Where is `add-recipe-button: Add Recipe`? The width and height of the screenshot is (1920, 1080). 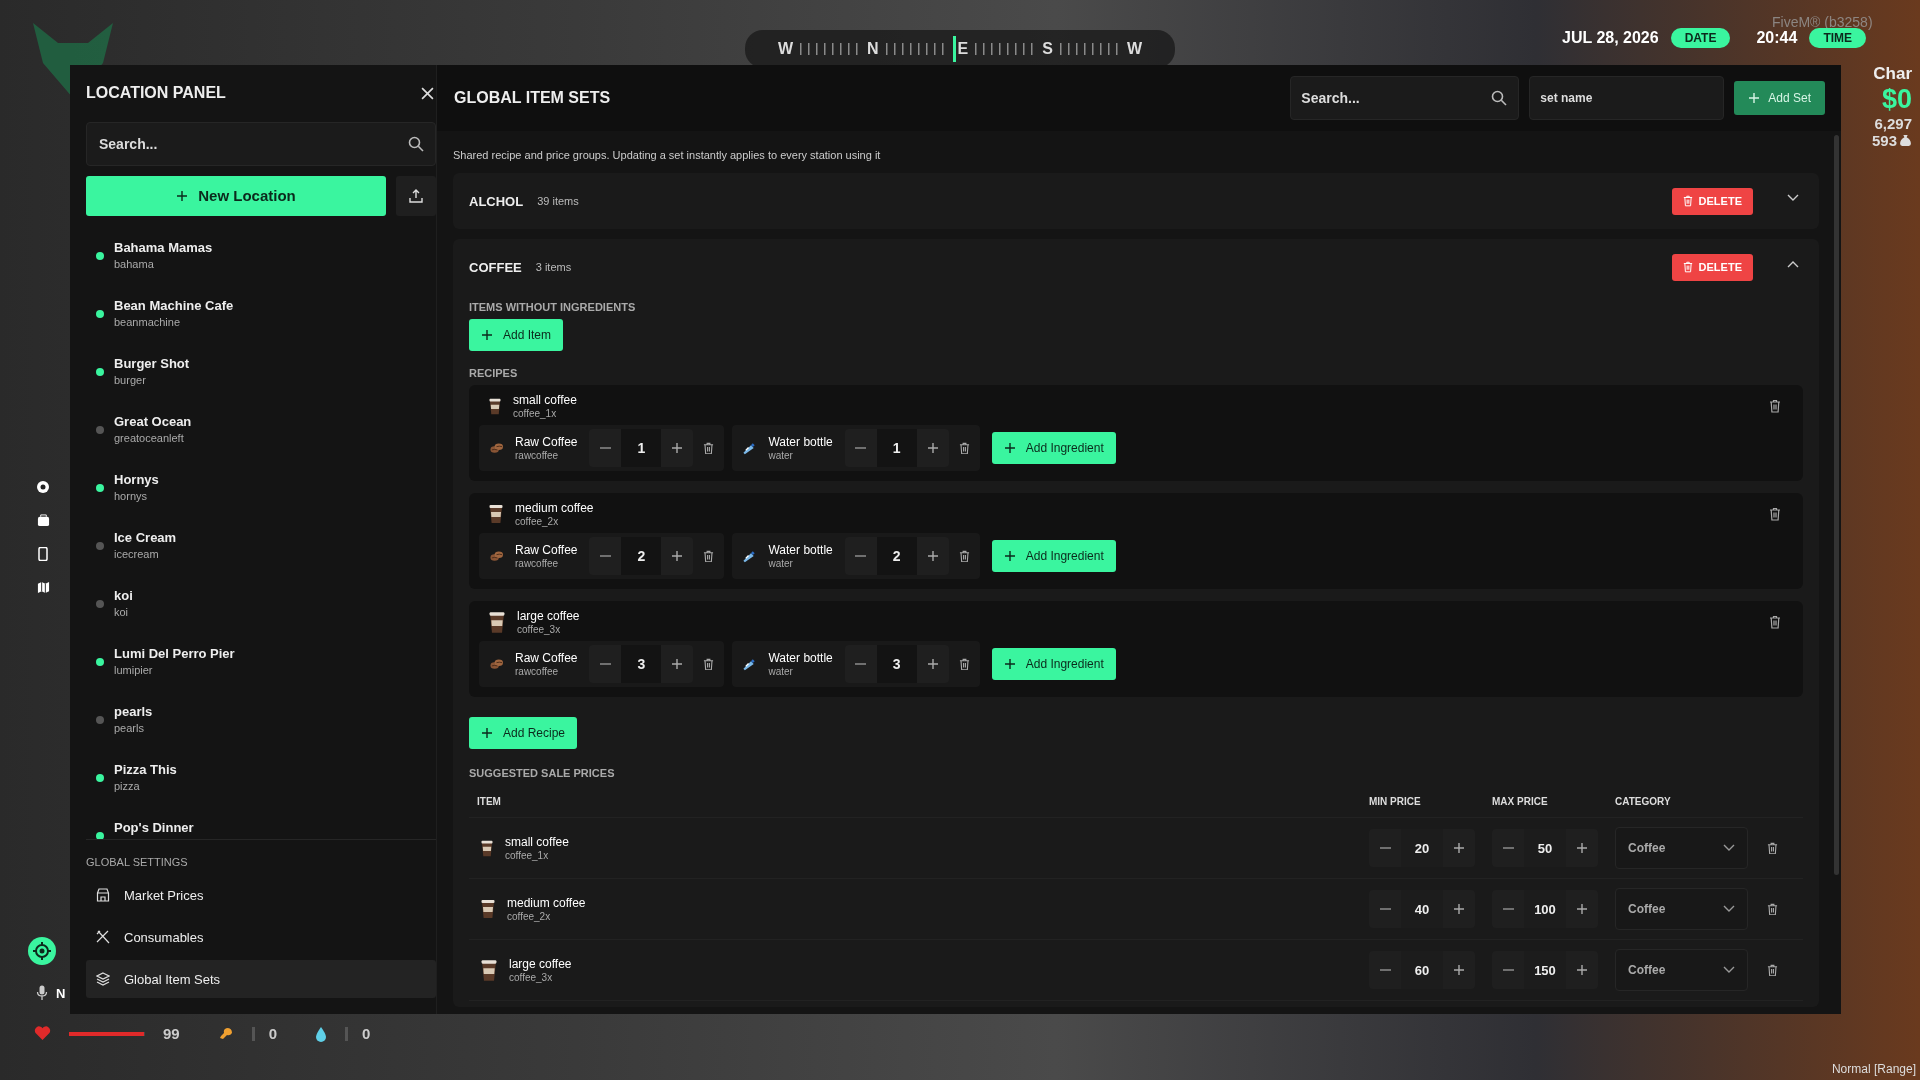 add-recipe-button: Add Recipe is located at coordinates (523, 733).